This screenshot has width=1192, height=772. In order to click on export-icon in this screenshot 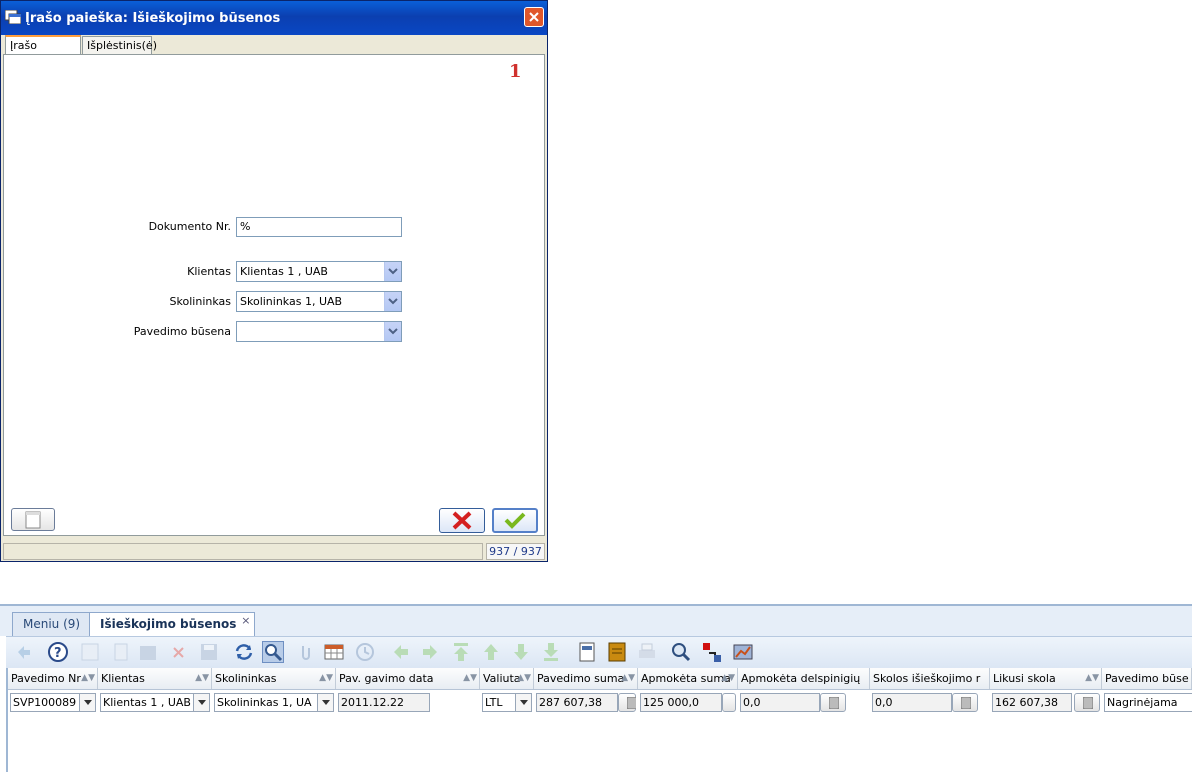, I will do `click(712, 652)`.